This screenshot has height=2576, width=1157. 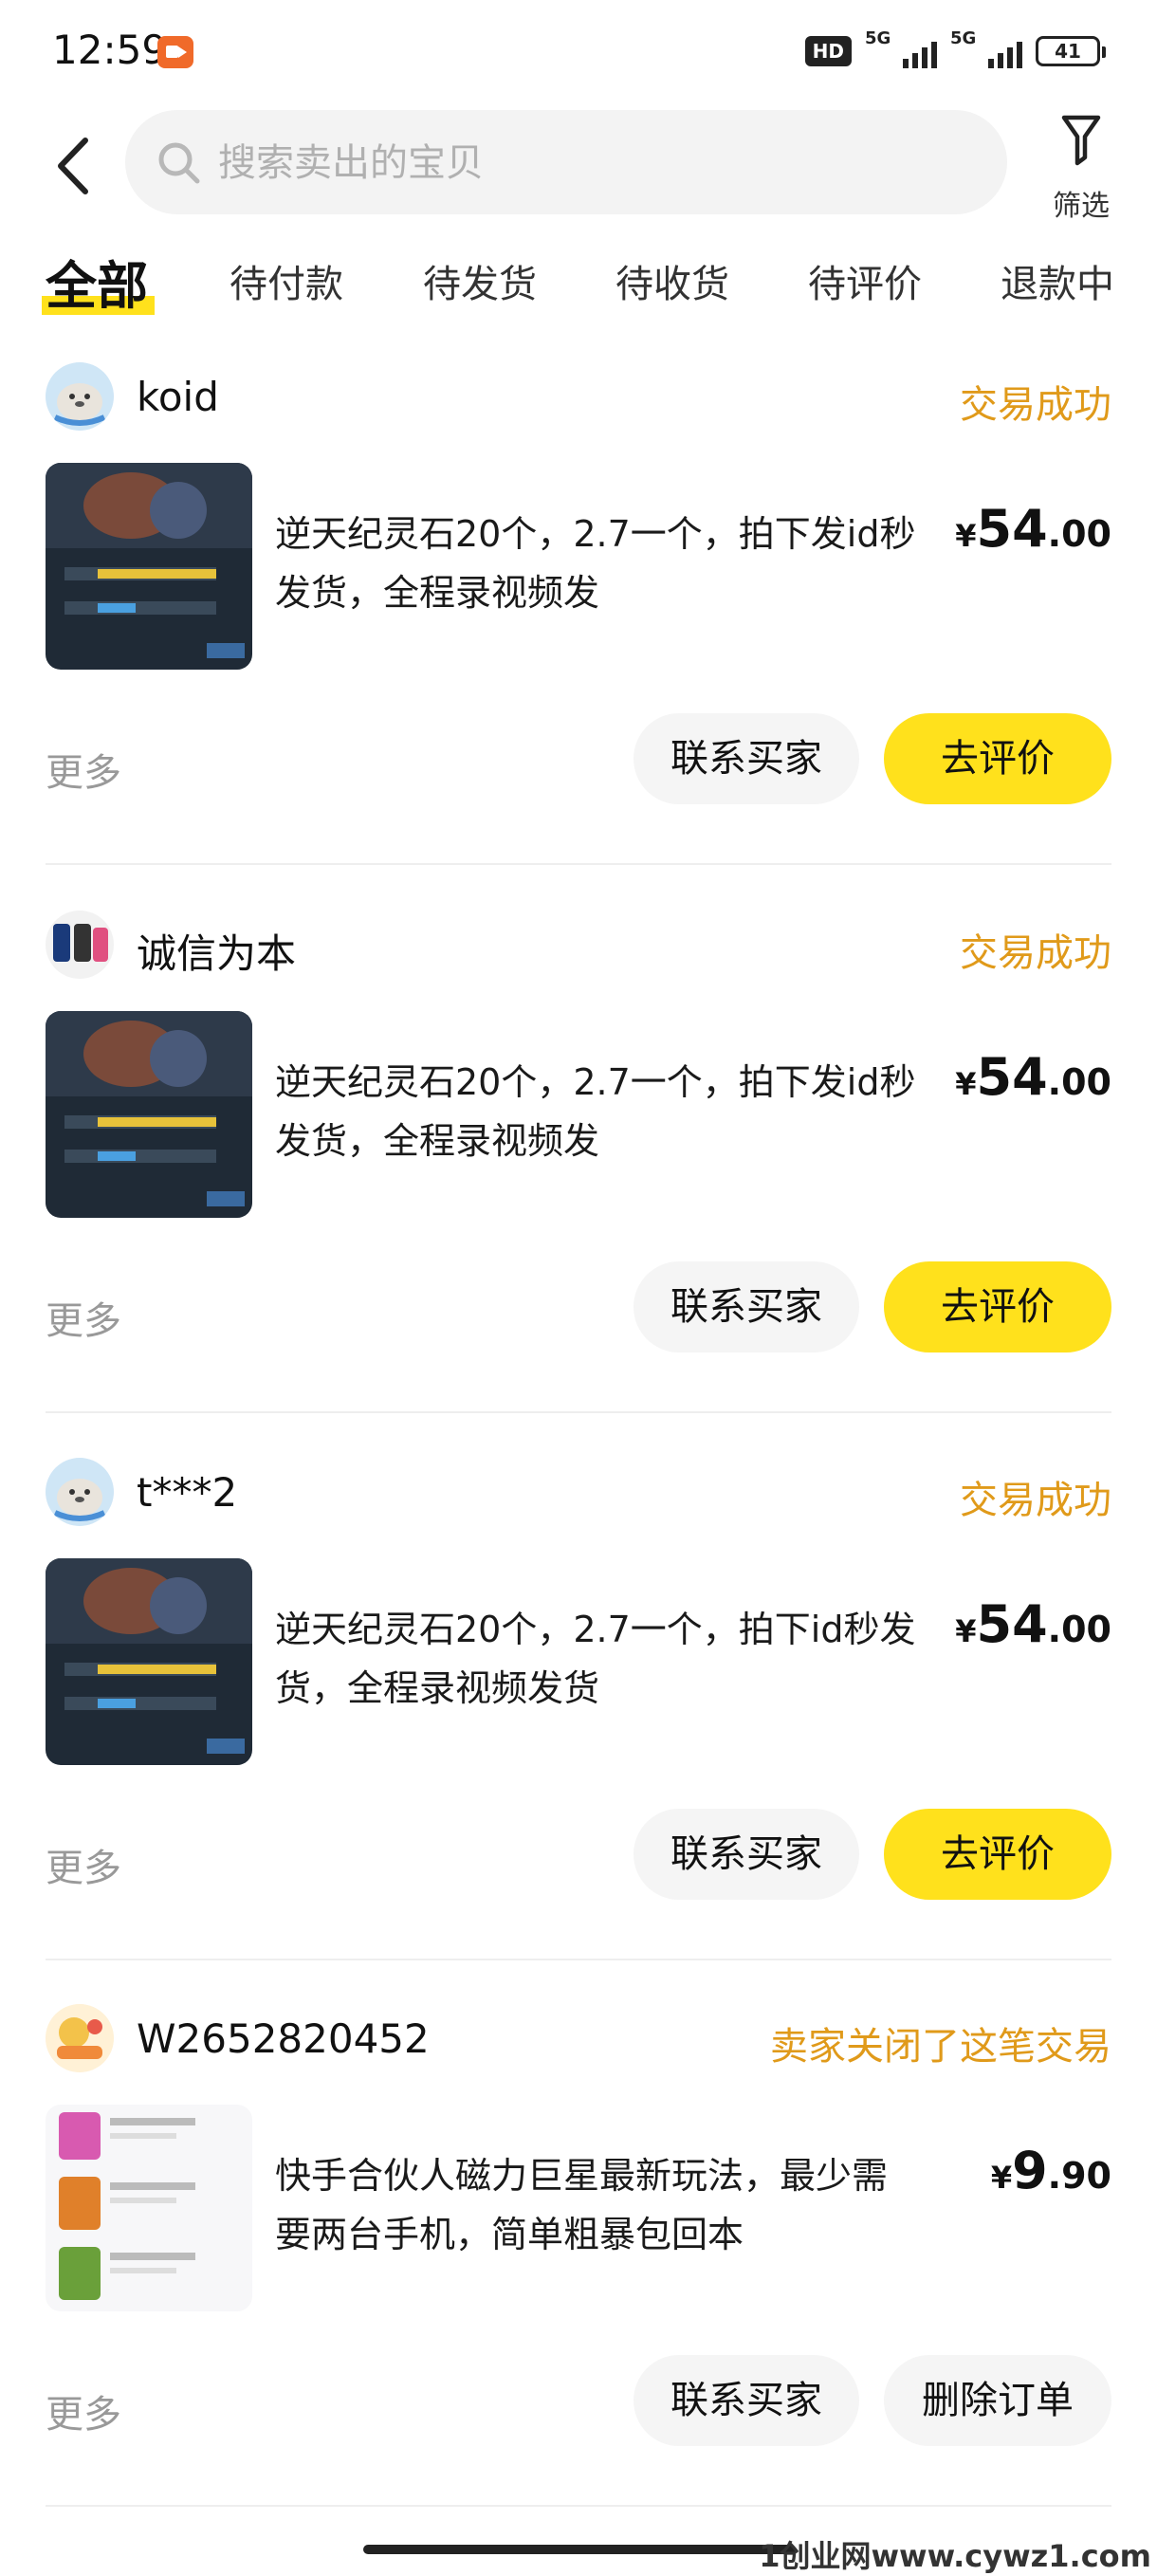 What do you see at coordinates (597, 2205) in the screenshot?
I see `product-title: 快手合伙人磁力巨星最新玩法，最少需要两台手机，简单粗暴包回本` at bounding box center [597, 2205].